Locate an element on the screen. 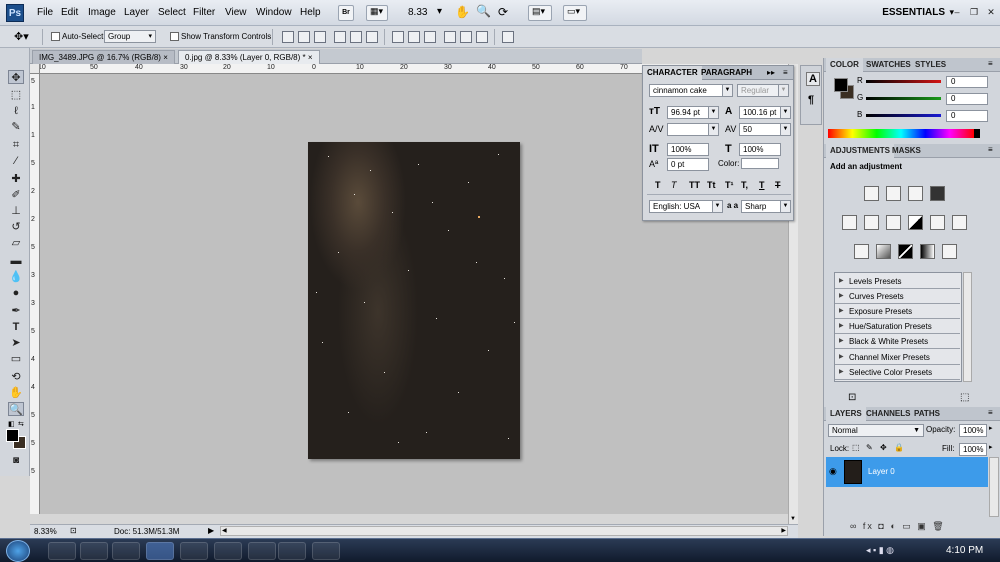 Image resolution: width=1000 pixels, height=562 pixels. taskbar-app-icon is located at coordinates (126, 551).